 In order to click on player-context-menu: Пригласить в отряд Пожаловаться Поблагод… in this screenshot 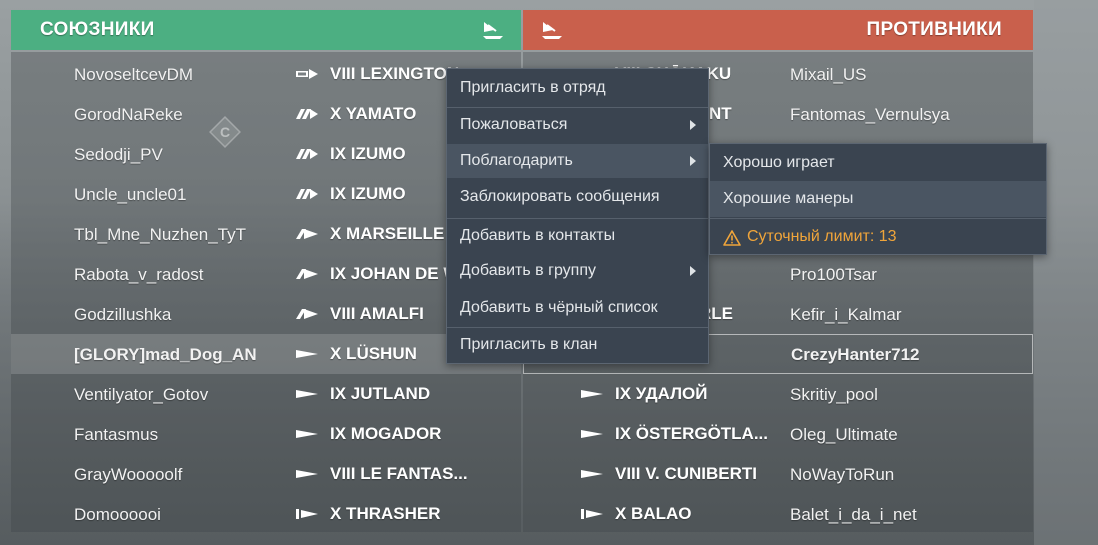, I will do `click(577, 216)`.